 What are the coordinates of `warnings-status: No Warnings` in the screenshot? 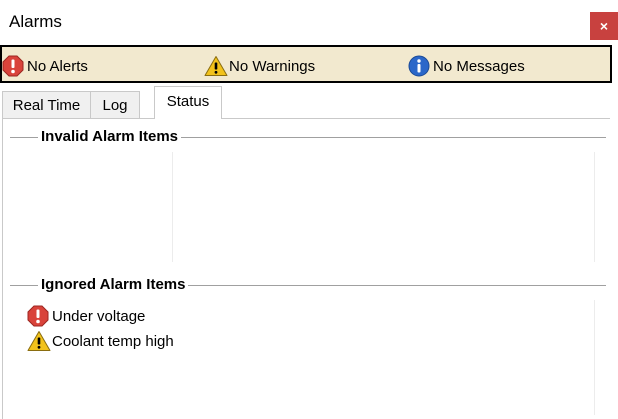 It's located at (259, 66).